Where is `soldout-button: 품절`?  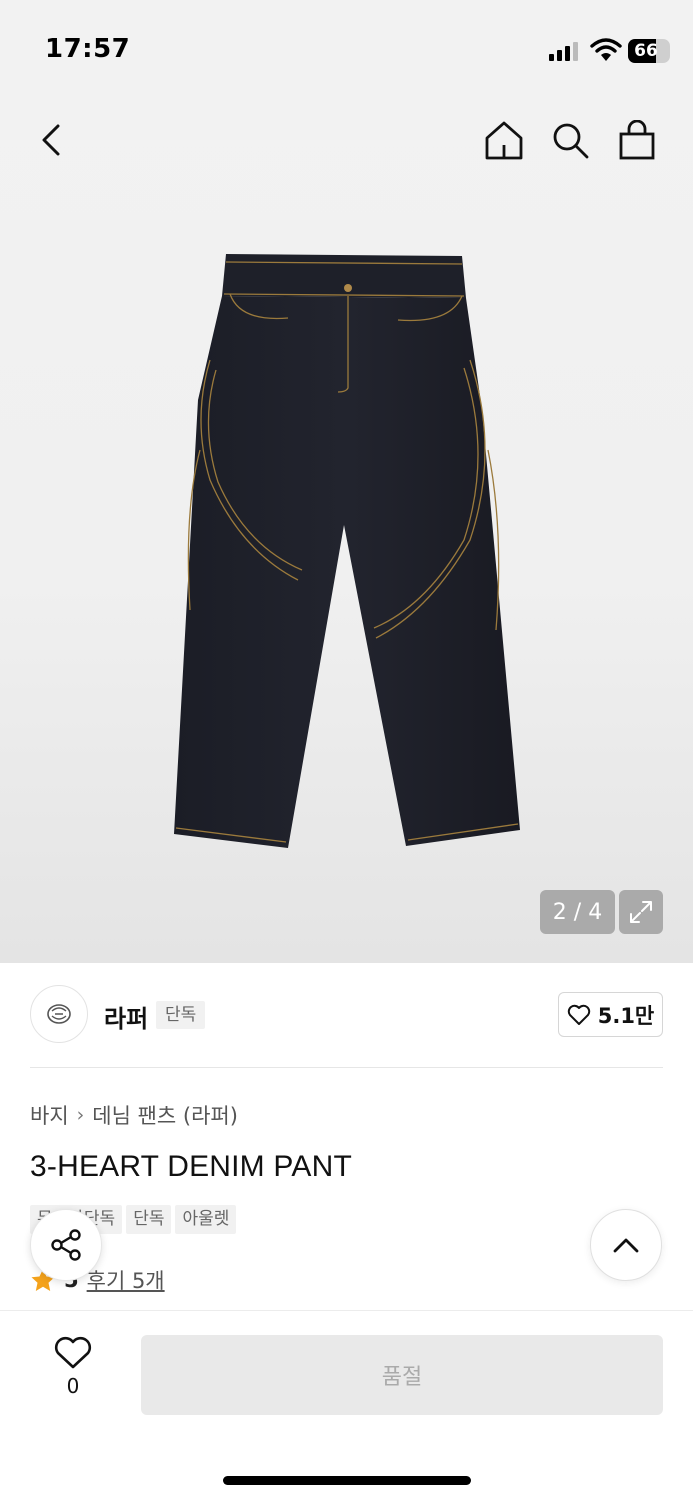
soldout-button: 품절 is located at coordinates (402, 1375).